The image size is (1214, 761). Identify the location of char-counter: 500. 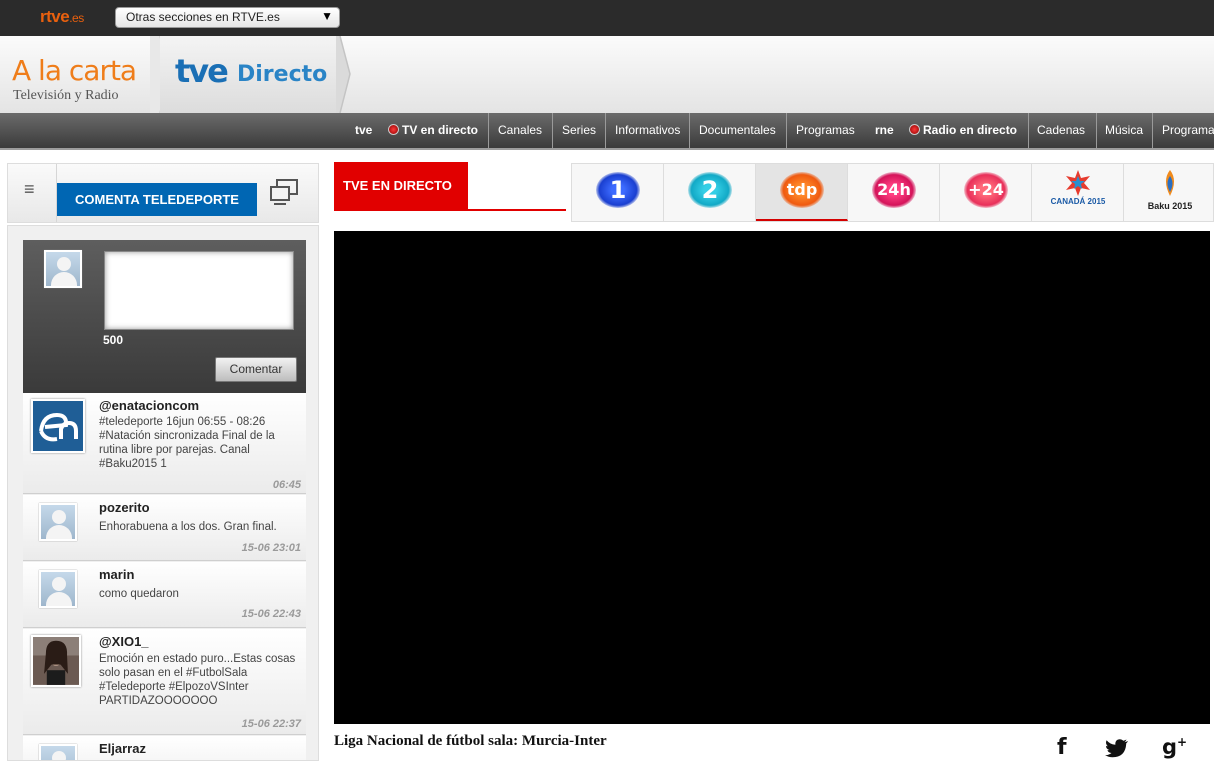
(113, 340).